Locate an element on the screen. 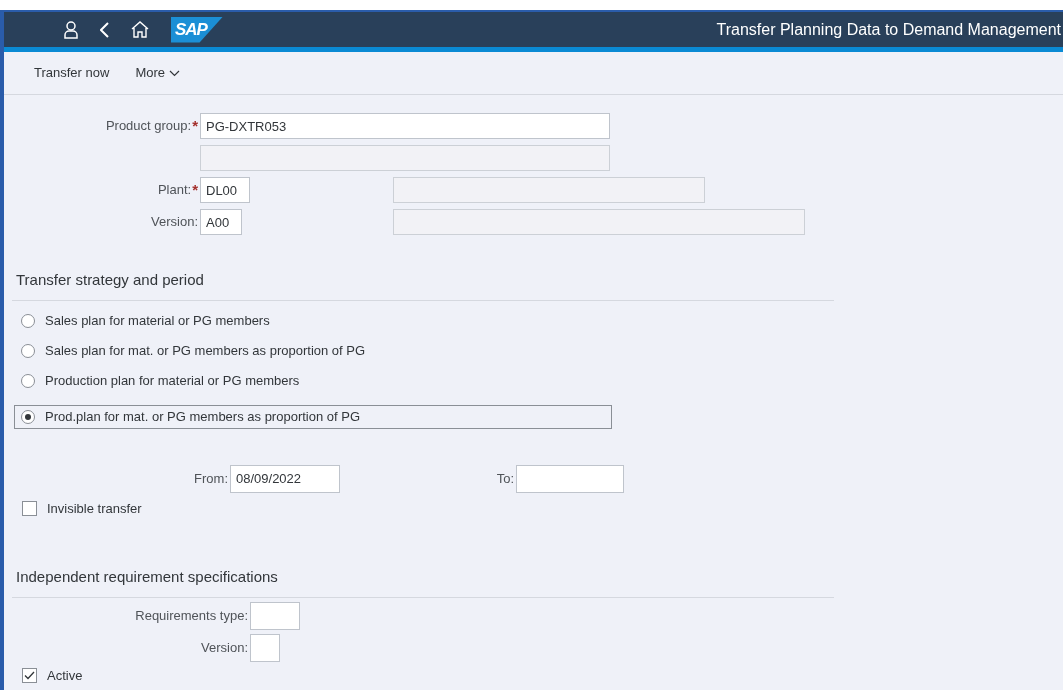 The height and width of the screenshot is (690, 1063). section-title: Transfer strategy and period is located at coordinates (110, 280).